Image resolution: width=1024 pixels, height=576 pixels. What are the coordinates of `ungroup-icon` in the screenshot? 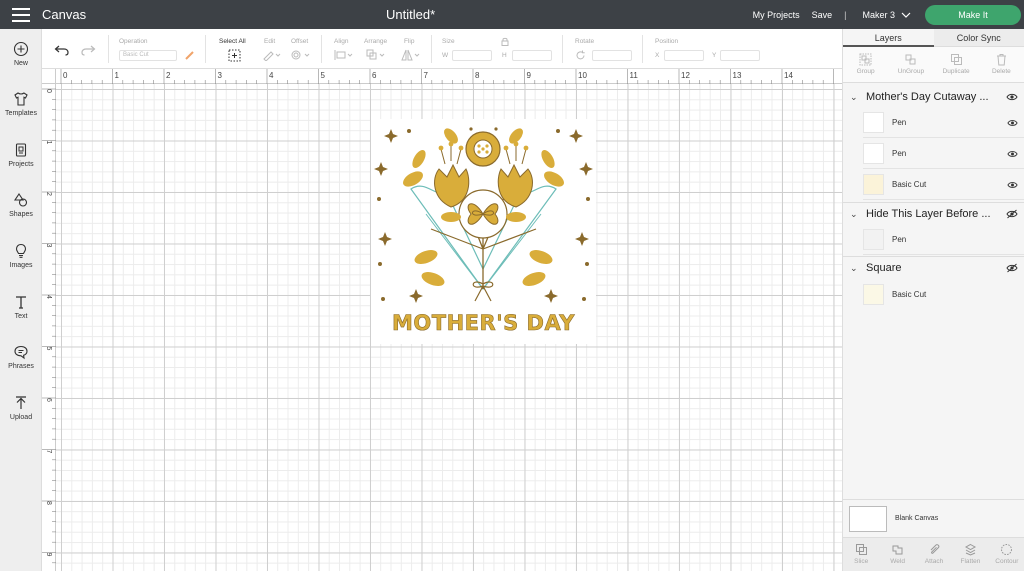 It's located at (910, 59).